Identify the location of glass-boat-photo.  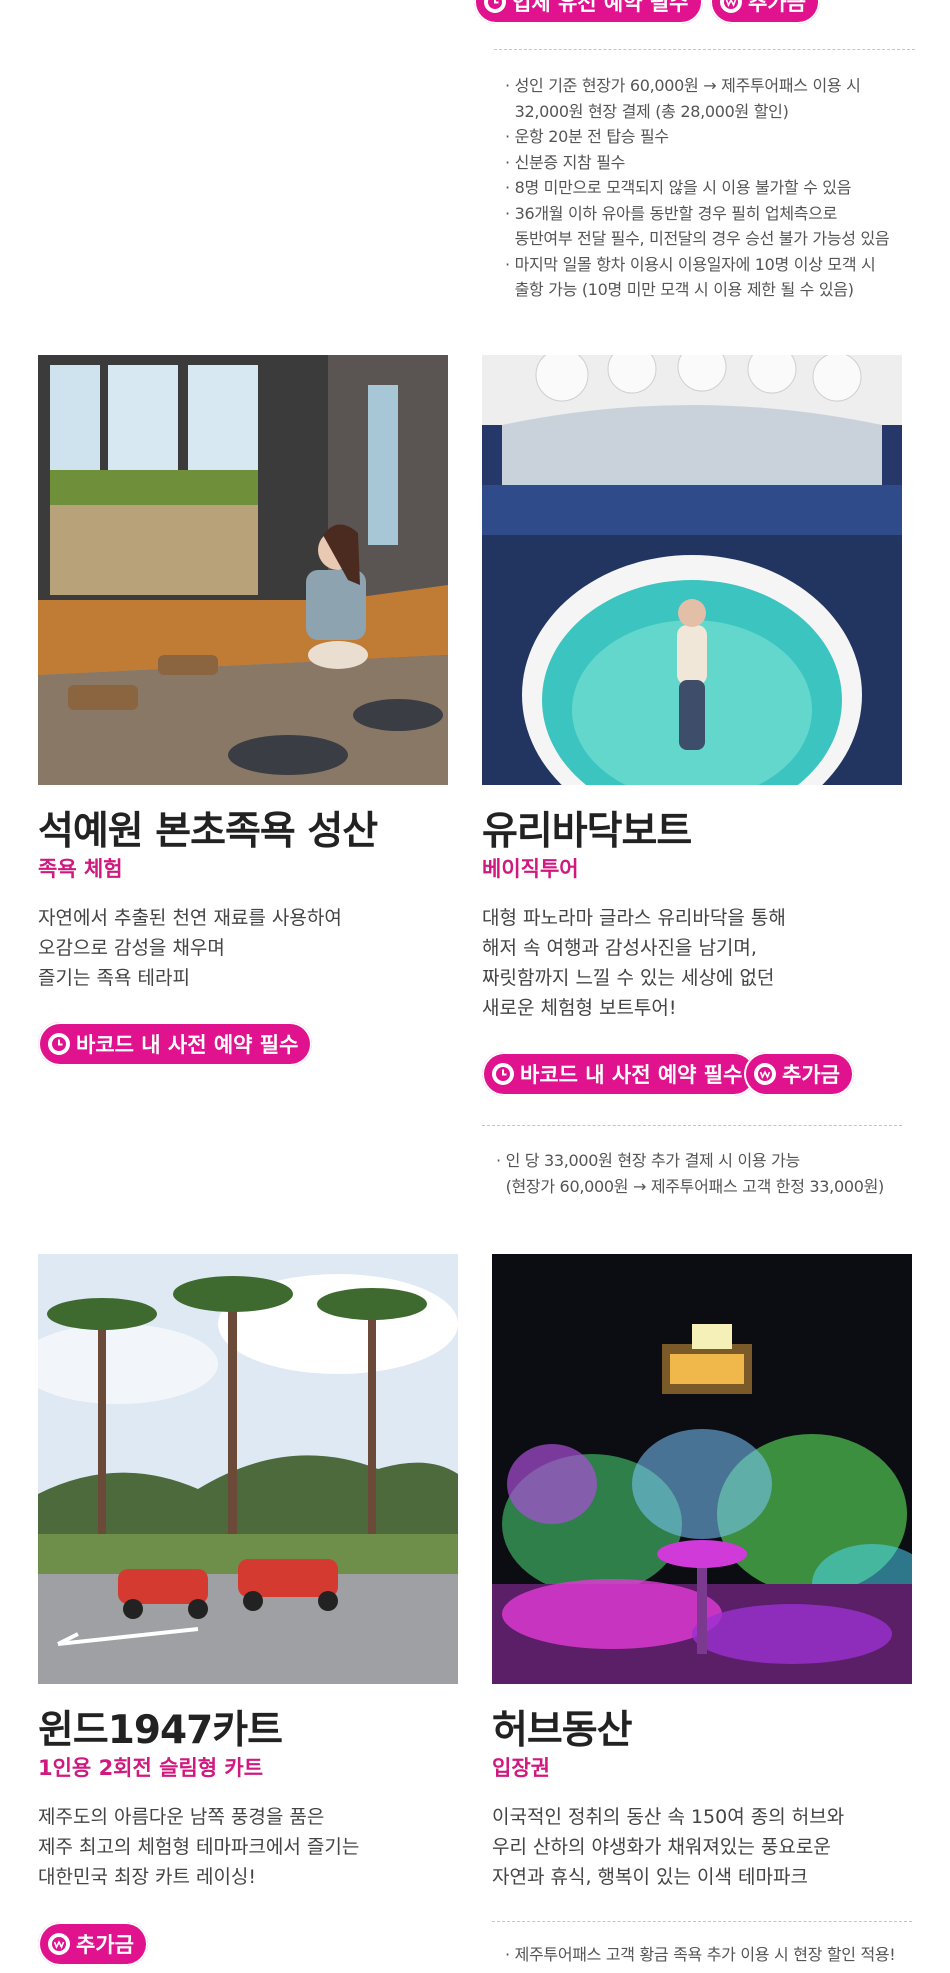
(692, 570).